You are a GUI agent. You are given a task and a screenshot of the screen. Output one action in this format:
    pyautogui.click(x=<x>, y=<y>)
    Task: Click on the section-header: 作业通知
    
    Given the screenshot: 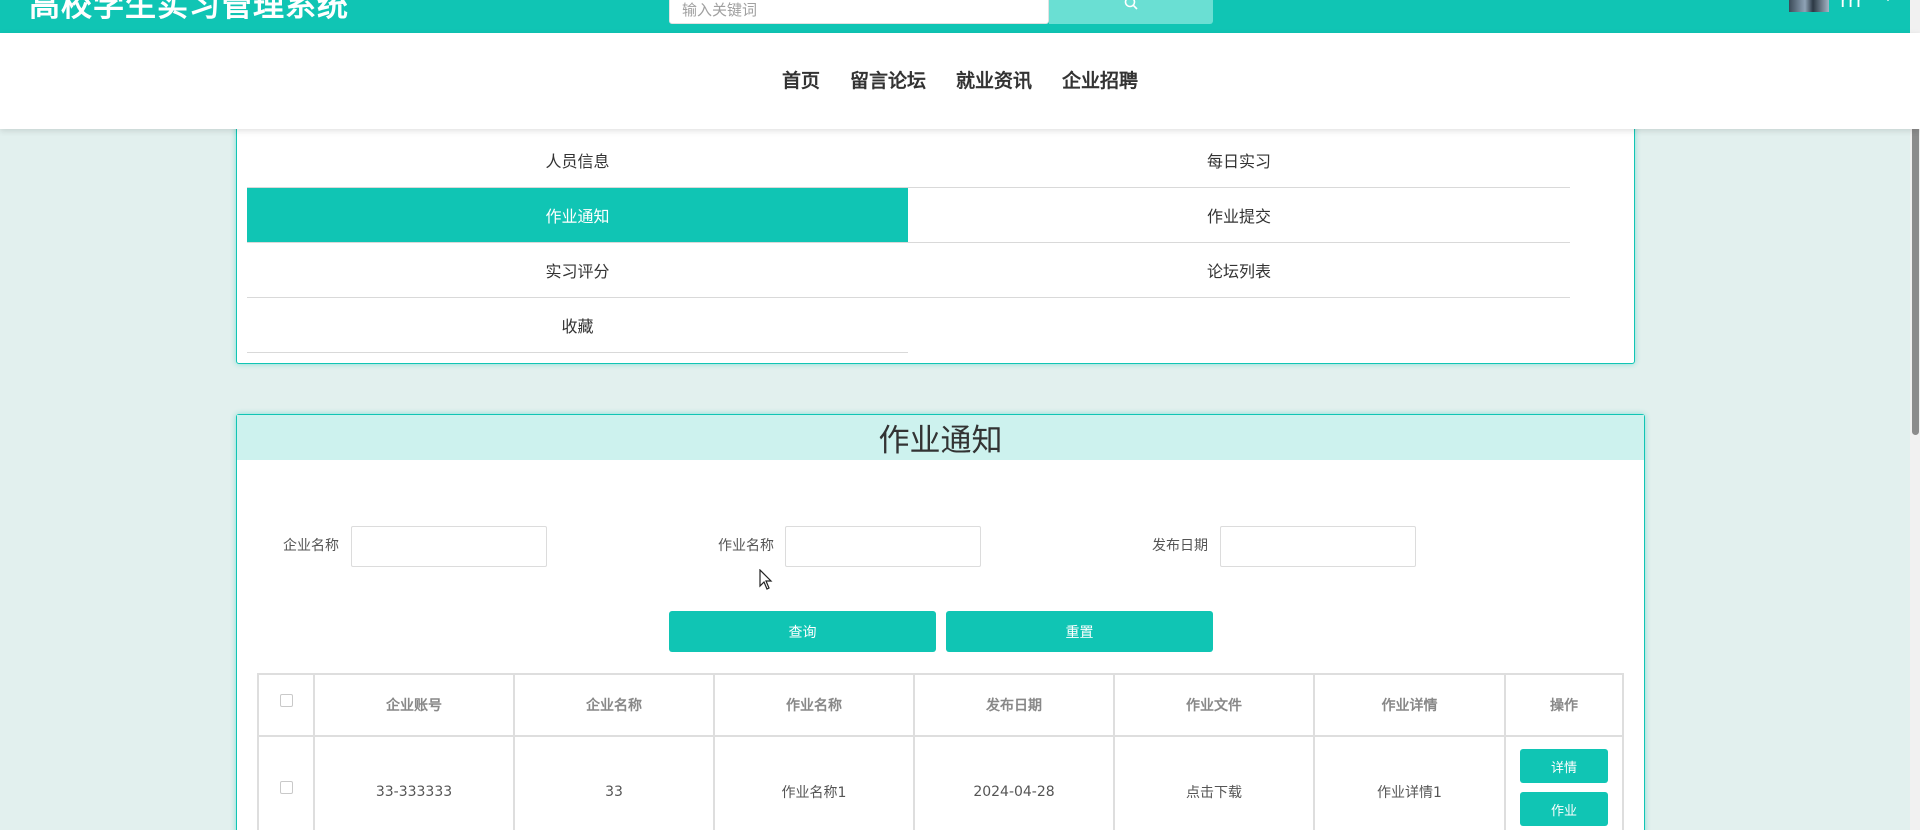 What is the action you would take?
    pyautogui.click(x=940, y=437)
    